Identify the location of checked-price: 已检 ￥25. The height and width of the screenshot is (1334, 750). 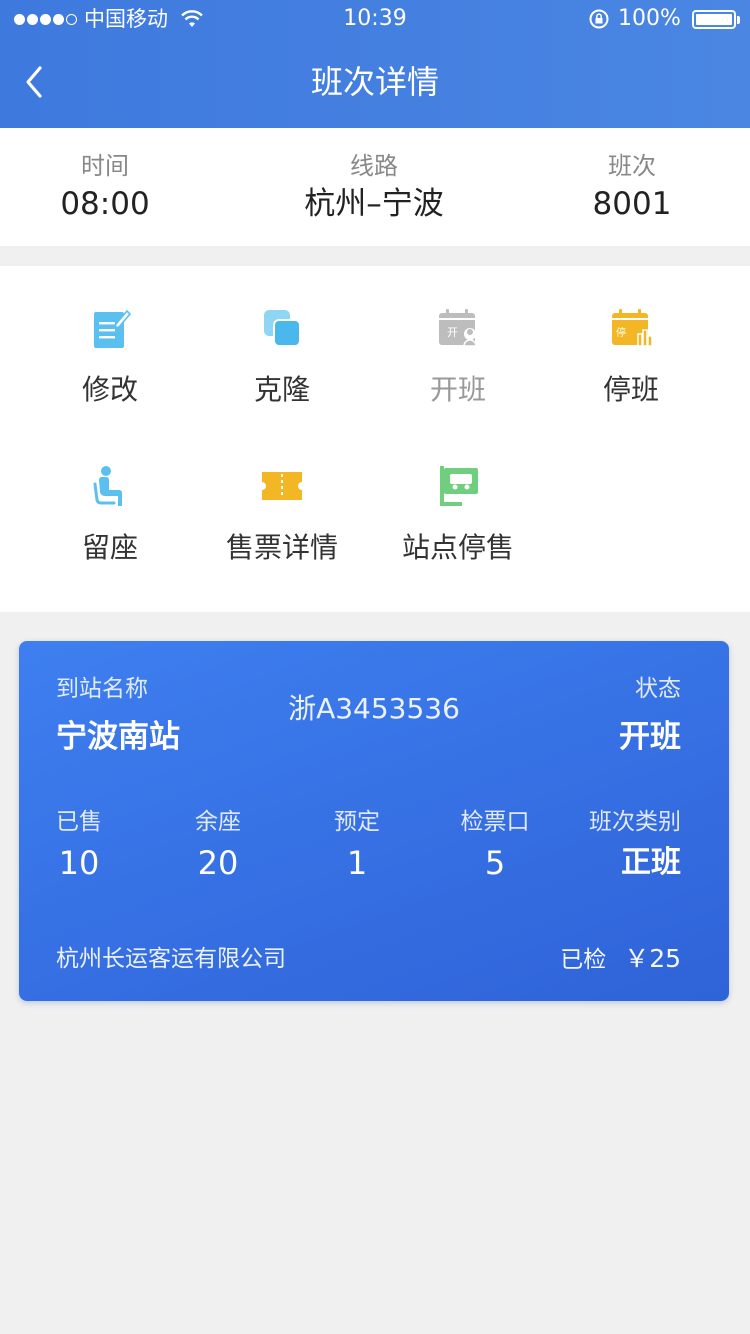
(620, 957).